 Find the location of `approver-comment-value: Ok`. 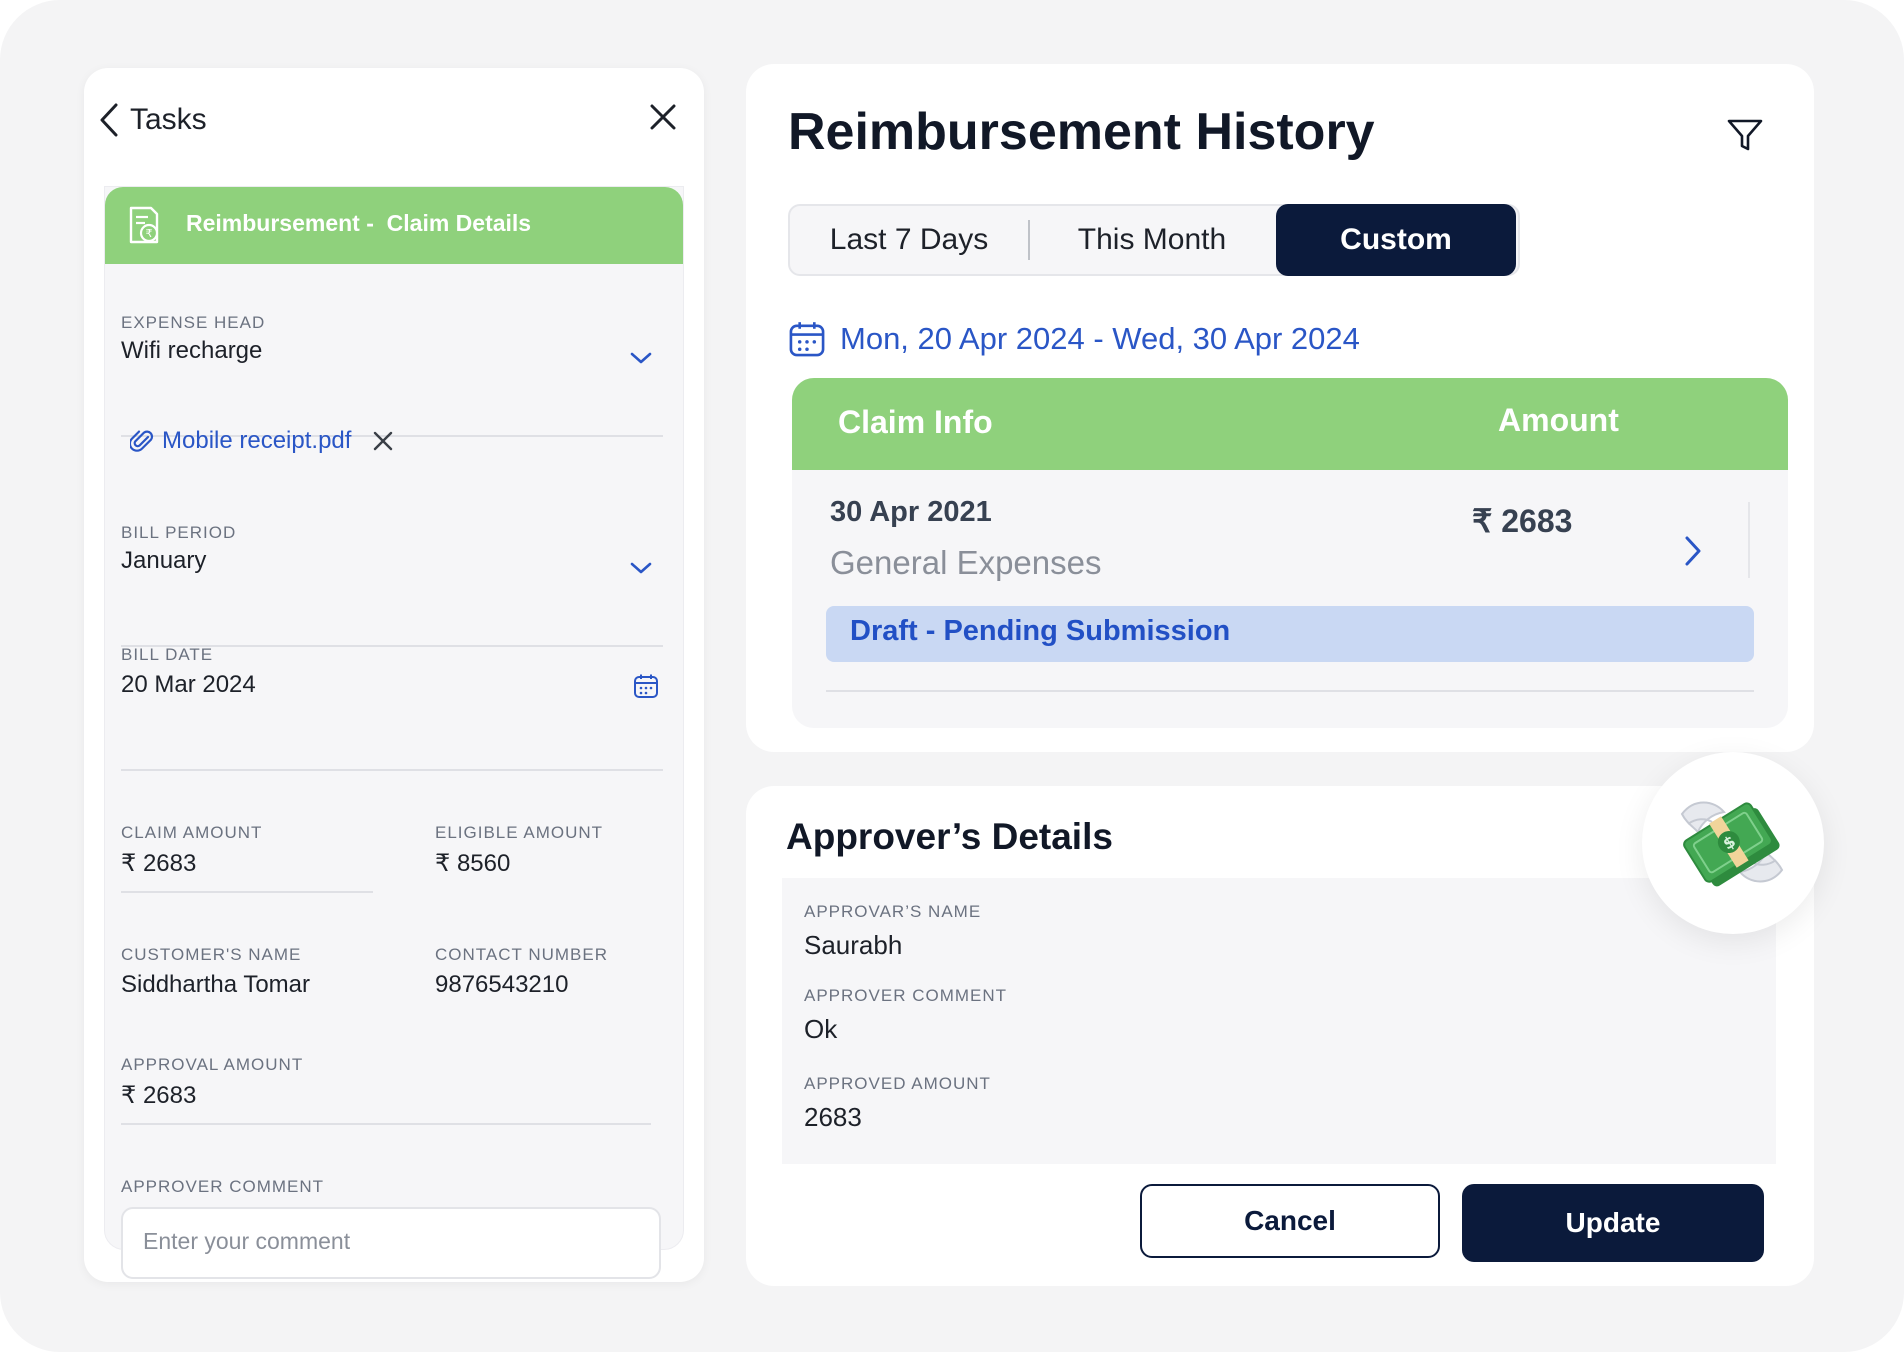

approver-comment-value: Ok is located at coordinates (821, 1029).